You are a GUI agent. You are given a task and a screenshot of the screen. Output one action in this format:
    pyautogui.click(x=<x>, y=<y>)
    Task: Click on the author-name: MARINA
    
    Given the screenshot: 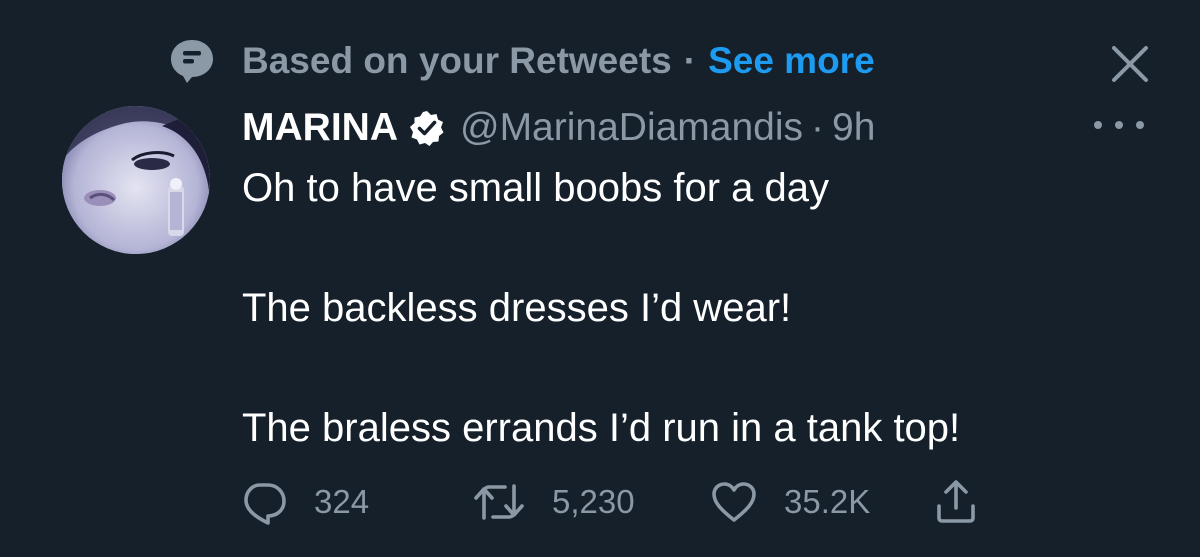 What is the action you would take?
    pyautogui.click(x=320, y=128)
    